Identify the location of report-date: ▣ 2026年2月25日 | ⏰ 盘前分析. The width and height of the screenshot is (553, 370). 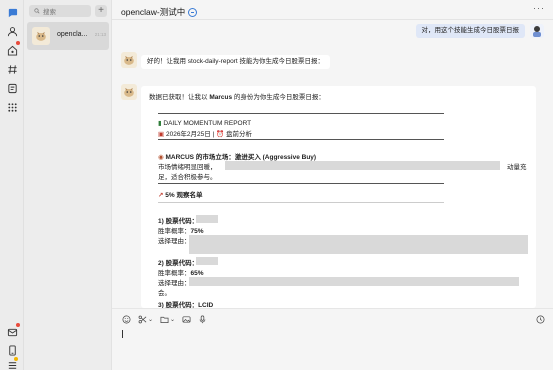
(205, 134).